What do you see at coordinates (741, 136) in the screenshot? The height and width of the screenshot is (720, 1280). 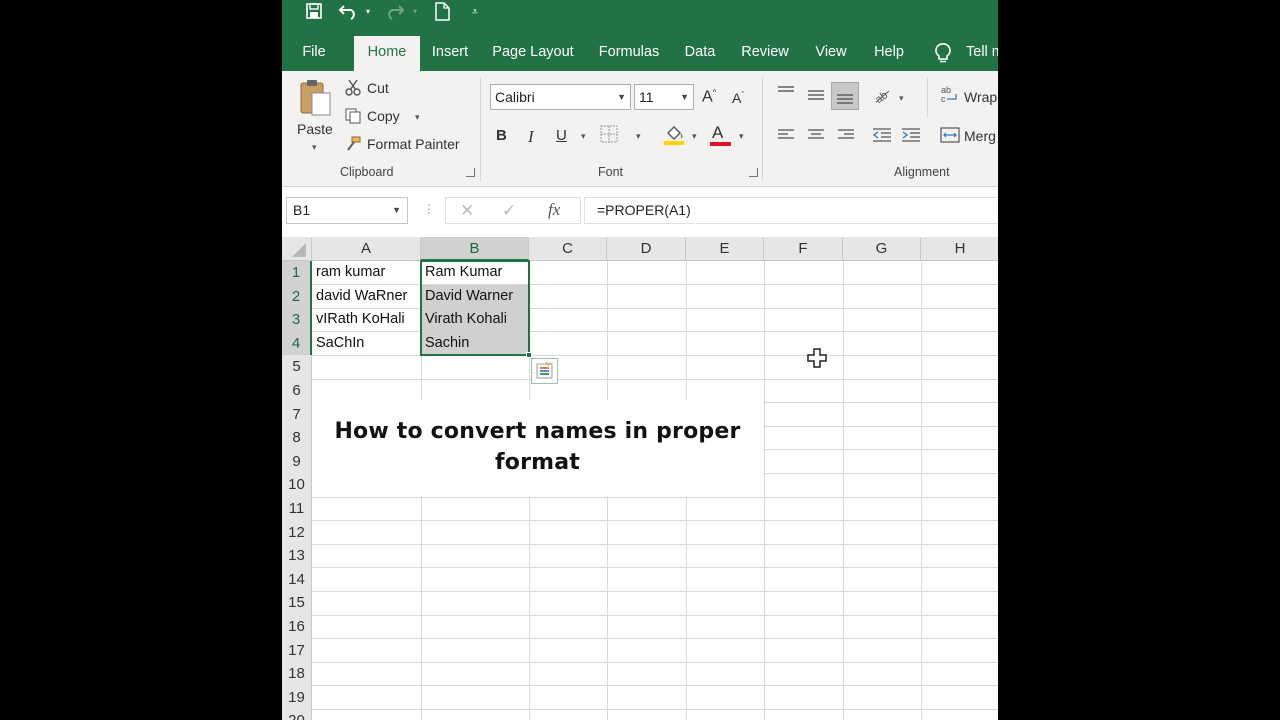 I see `font-color-dropdown-icon: ▾` at bounding box center [741, 136].